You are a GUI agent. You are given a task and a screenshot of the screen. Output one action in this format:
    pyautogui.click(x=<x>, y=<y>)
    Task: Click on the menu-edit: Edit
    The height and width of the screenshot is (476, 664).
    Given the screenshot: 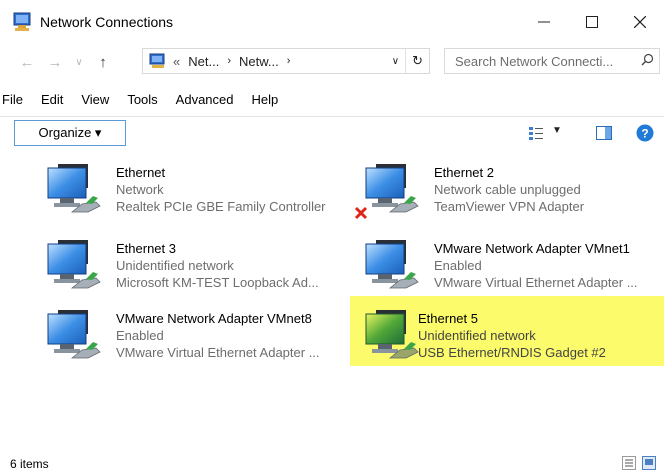 What is the action you would take?
    pyautogui.click(x=52, y=103)
    